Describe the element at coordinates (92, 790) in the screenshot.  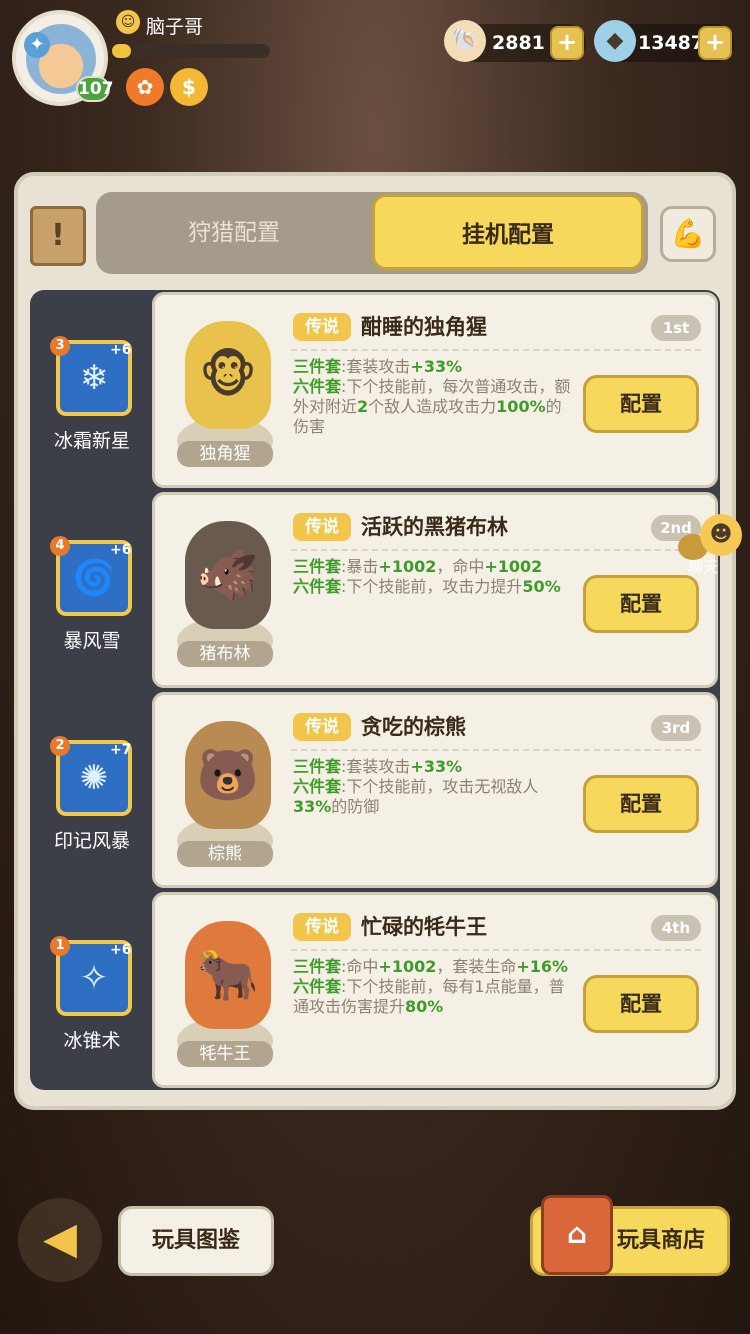
I see `skill-slot: ✺ 2 +7 印记风暴` at that location.